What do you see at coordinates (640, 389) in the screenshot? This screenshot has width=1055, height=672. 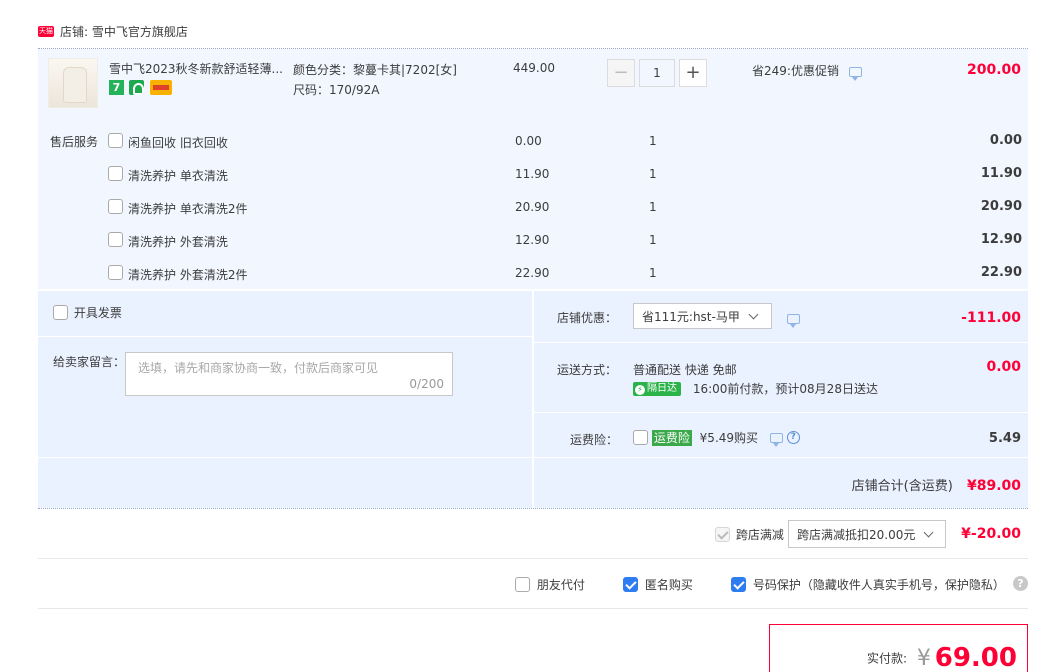 I see `lightning-icon: ⚡` at bounding box center [640, 389].